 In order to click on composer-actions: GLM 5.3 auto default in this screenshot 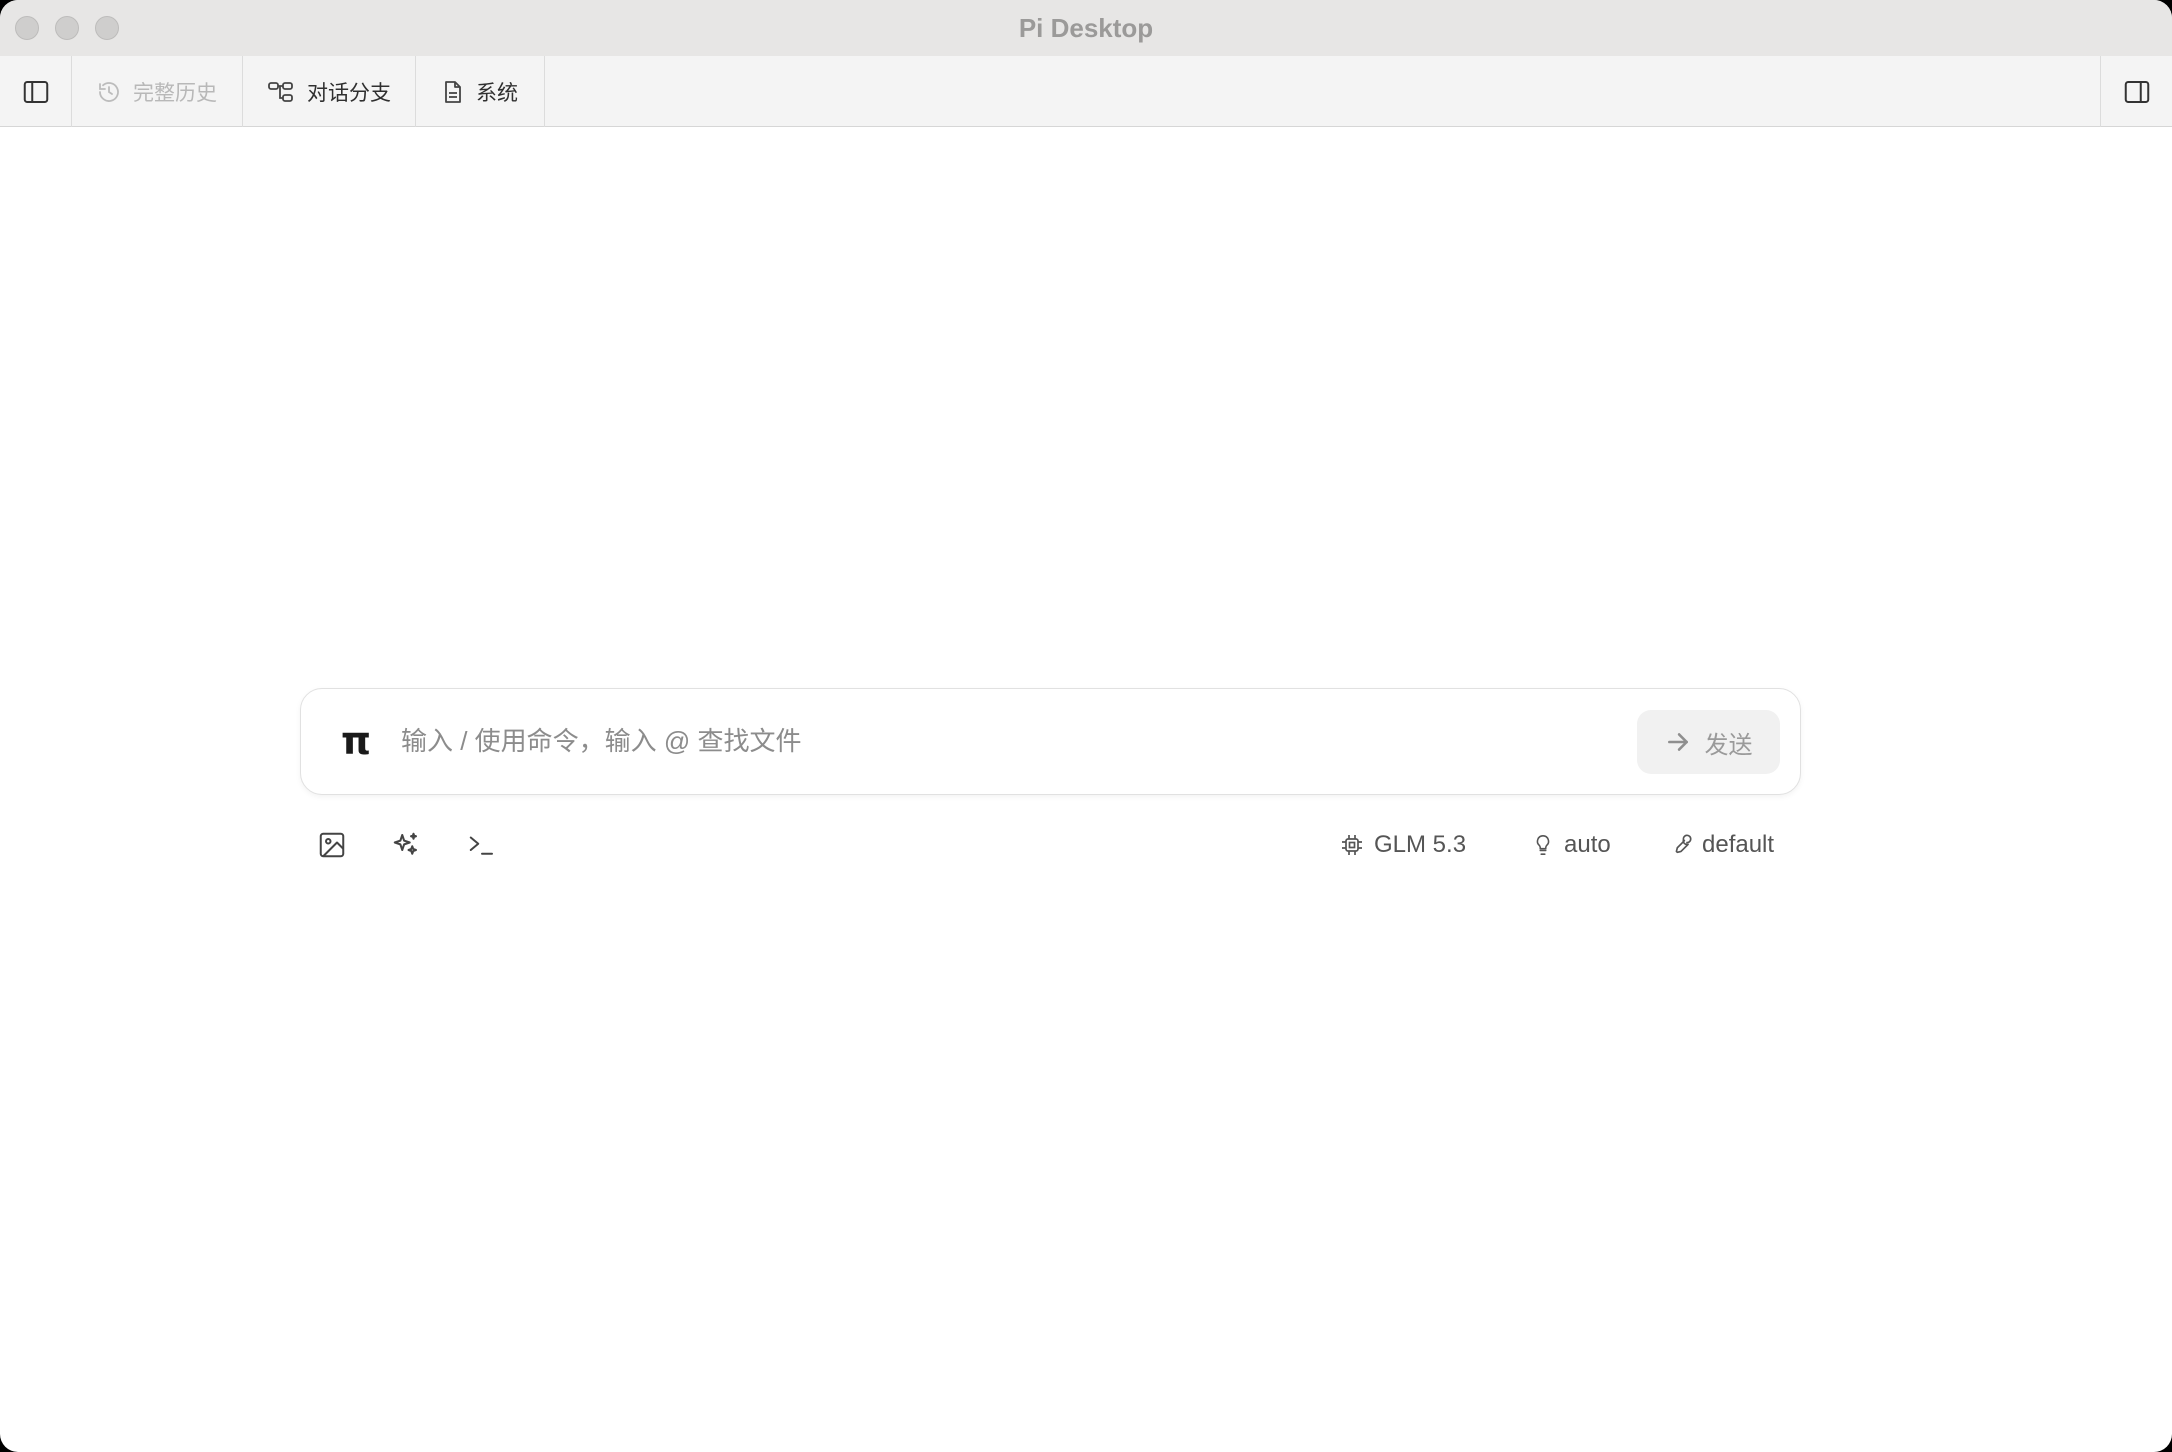, I will do `click(1050, 845)`.